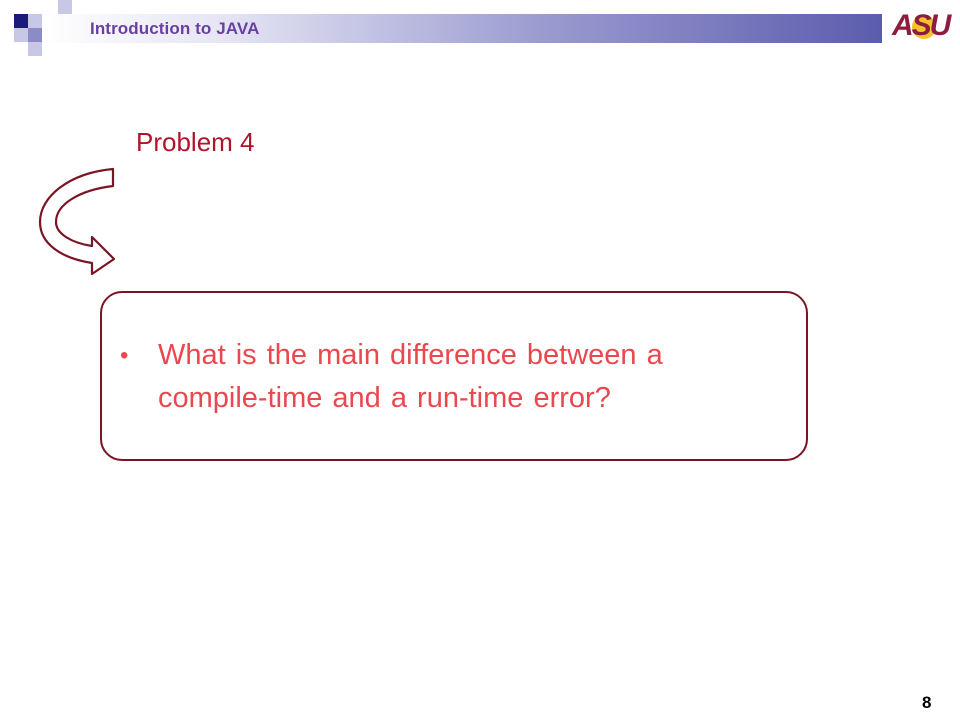 The image size is (960, 720). Describe the element at coordinates (77, 221) in the screenshot. I see `curved-arrow-icon` at that location.